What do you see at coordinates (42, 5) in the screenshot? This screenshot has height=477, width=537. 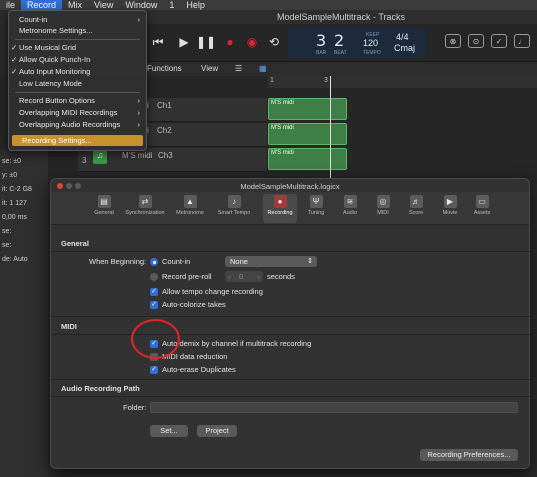 I see `menu-record: Record` at bounding box center [42, 5].